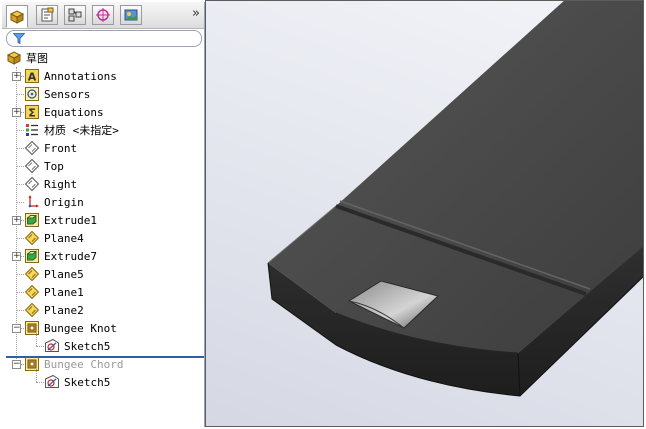 Image resolution: width=646 pixels, height=429 pixels. I want to click on part-icon, so click(14, 58).